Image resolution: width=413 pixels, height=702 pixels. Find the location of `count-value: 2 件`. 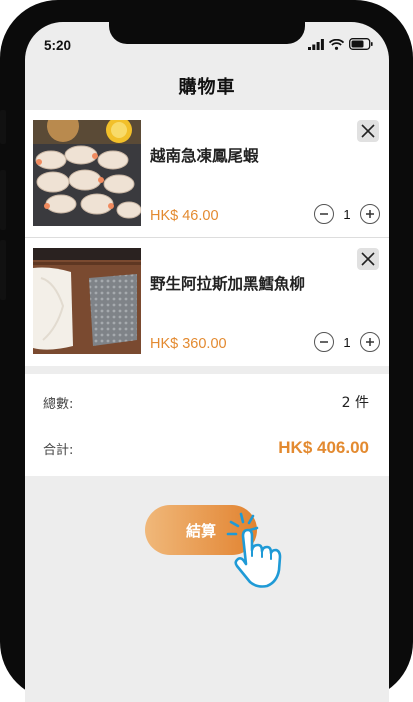

count-value: 2 件 is located at coordinates (355, 403).